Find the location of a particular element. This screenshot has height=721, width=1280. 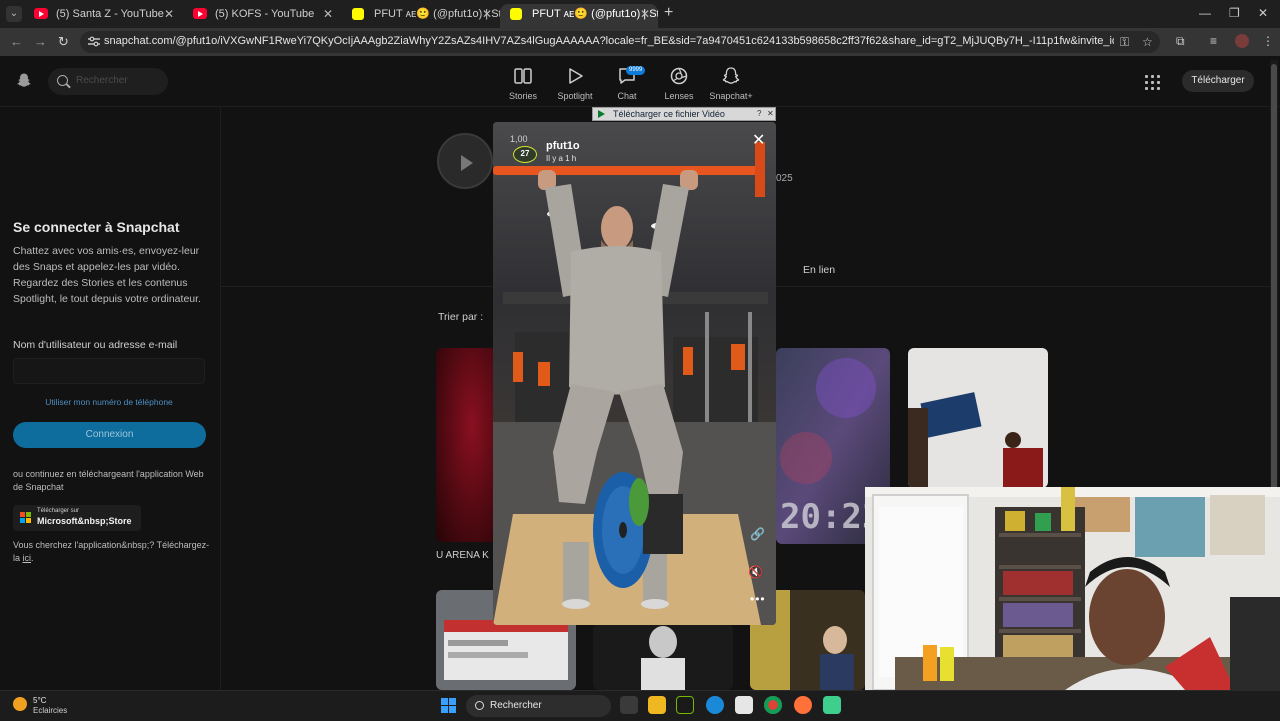

nav-label: Chat is located at coordinates (627, 96).